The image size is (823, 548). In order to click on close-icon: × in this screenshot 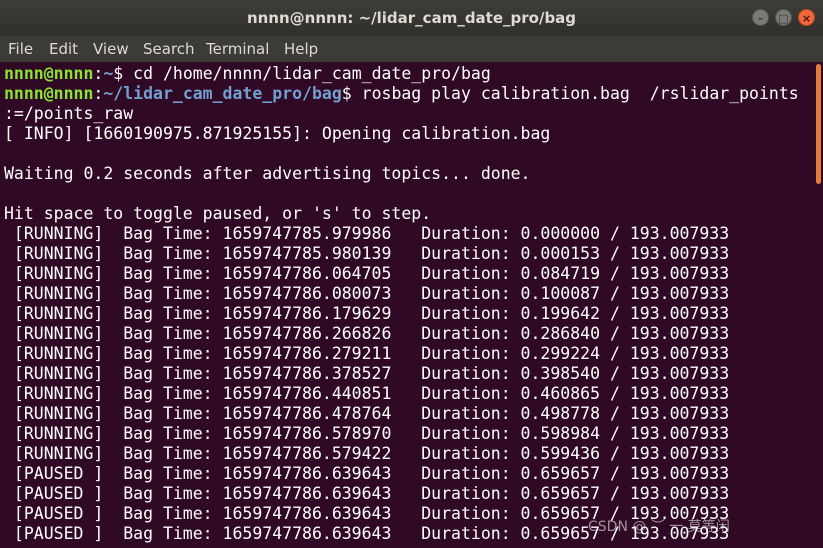, I will do `click(806, 17)`.